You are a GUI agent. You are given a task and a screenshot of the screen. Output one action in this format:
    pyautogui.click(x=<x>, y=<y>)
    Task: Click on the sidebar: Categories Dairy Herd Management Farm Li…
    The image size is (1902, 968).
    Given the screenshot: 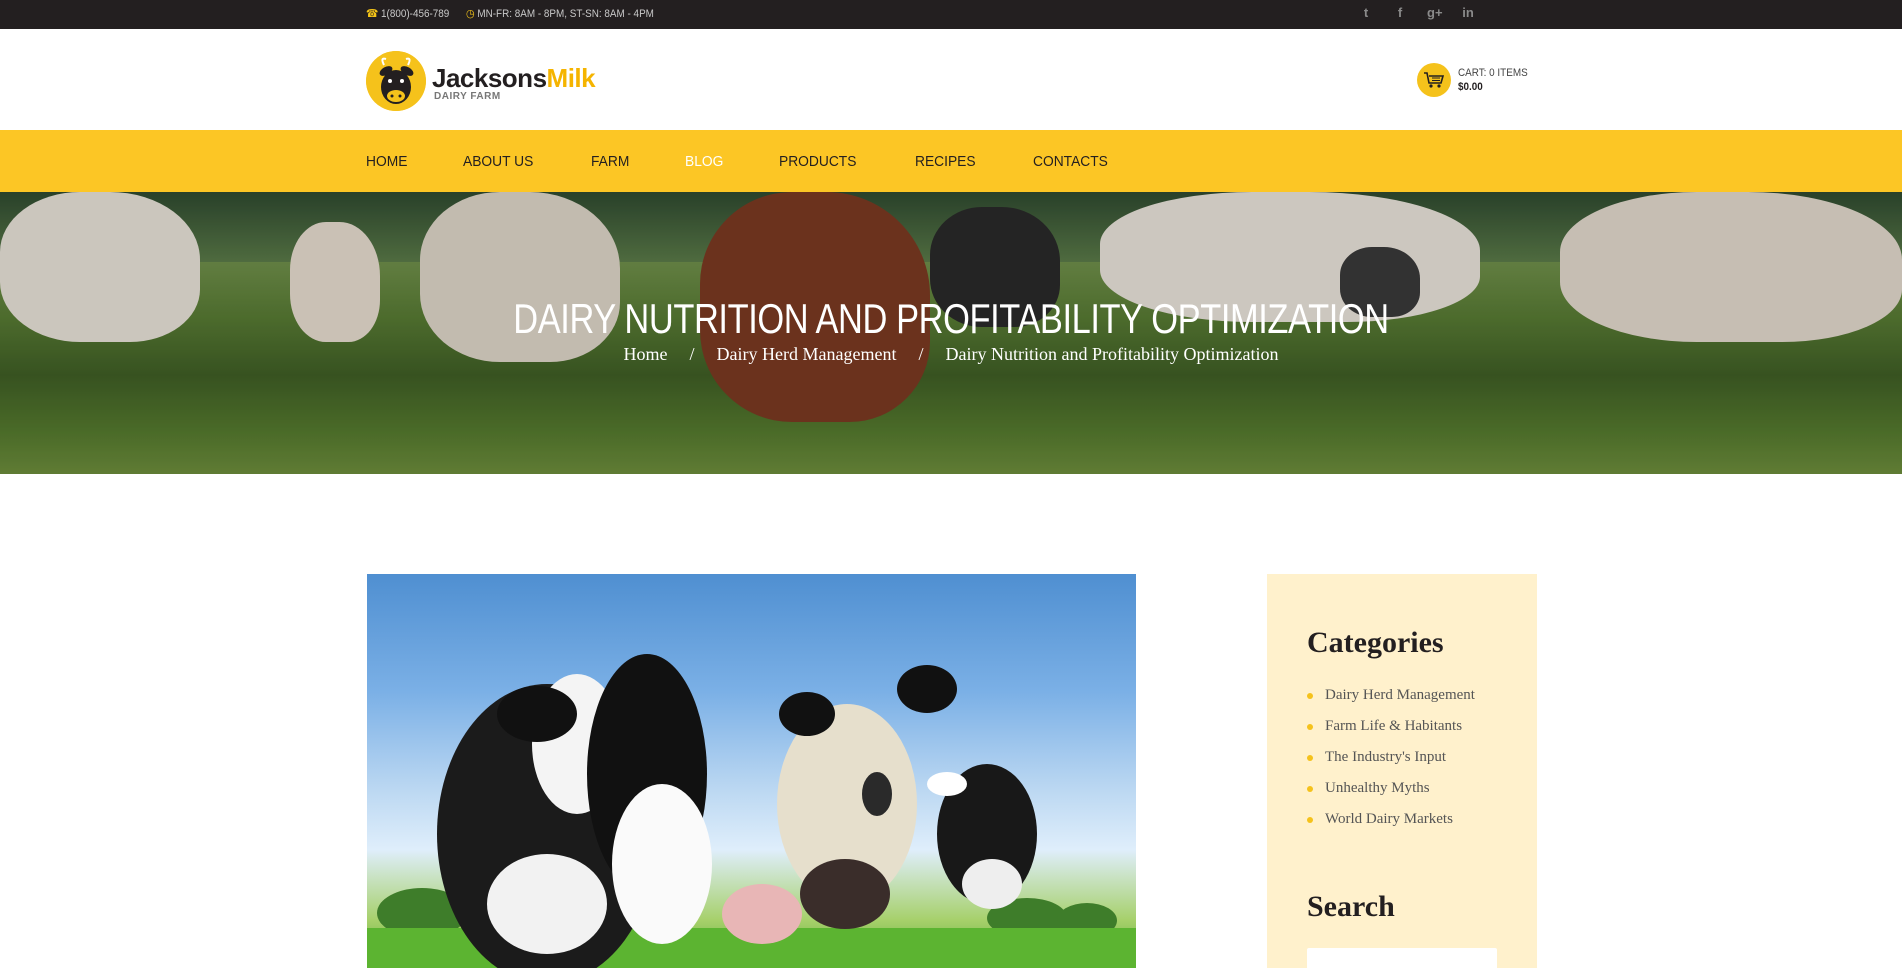 What is the action you would take?
    pyautogui.click(x=1402, y=771)
    